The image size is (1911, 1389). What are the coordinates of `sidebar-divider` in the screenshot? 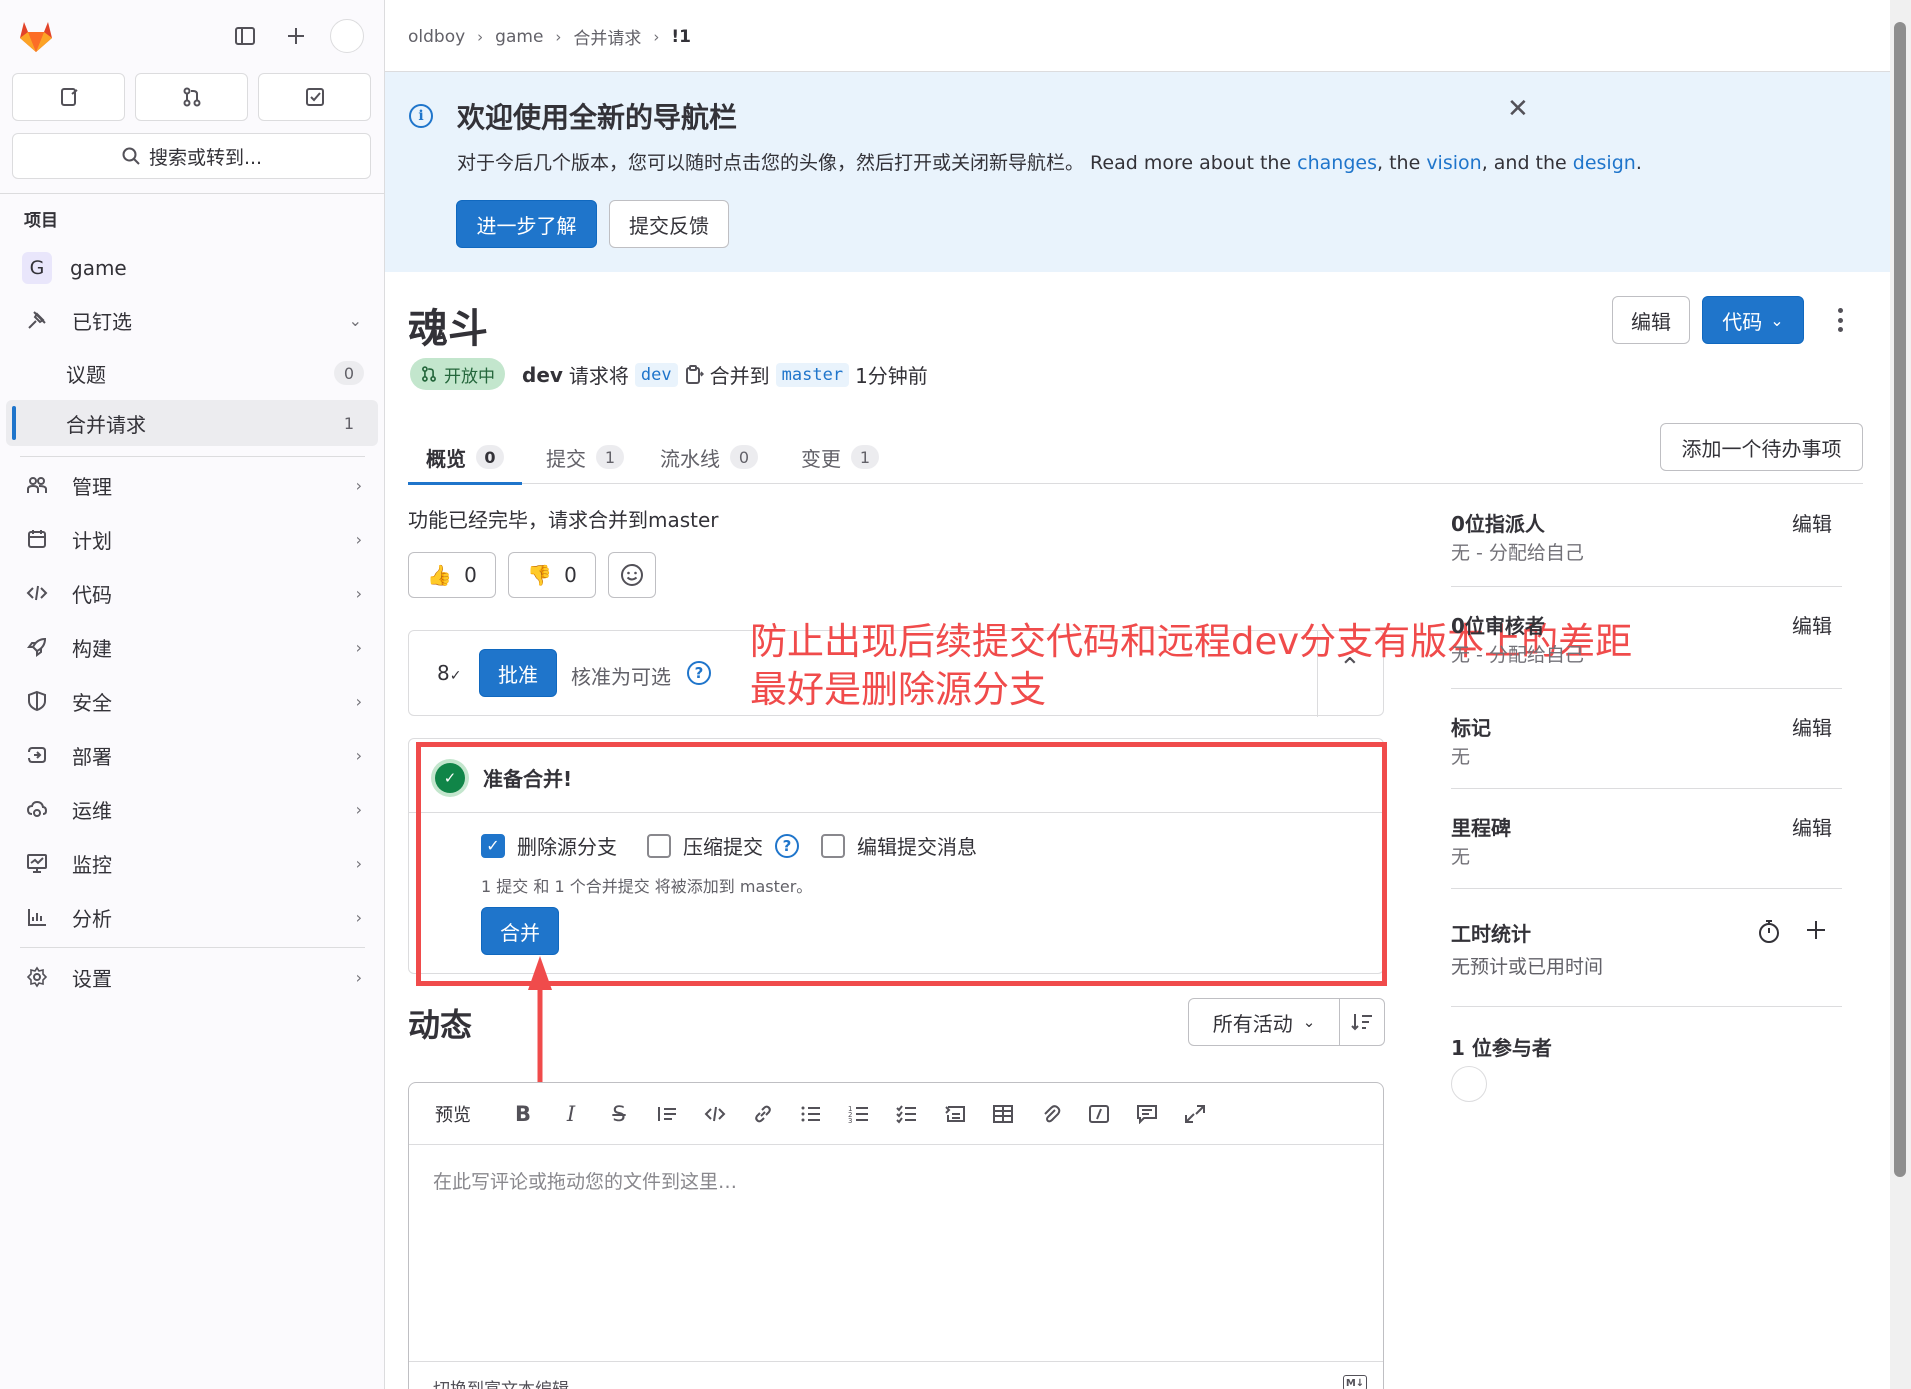 It's located at (1646, 586).